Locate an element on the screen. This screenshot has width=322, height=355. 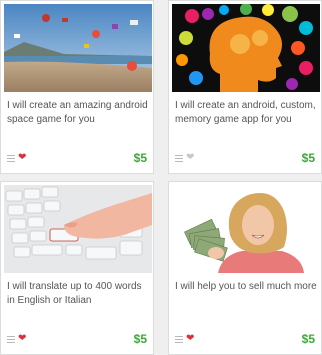
beach-sky-image is located at coordinates (78, 48).